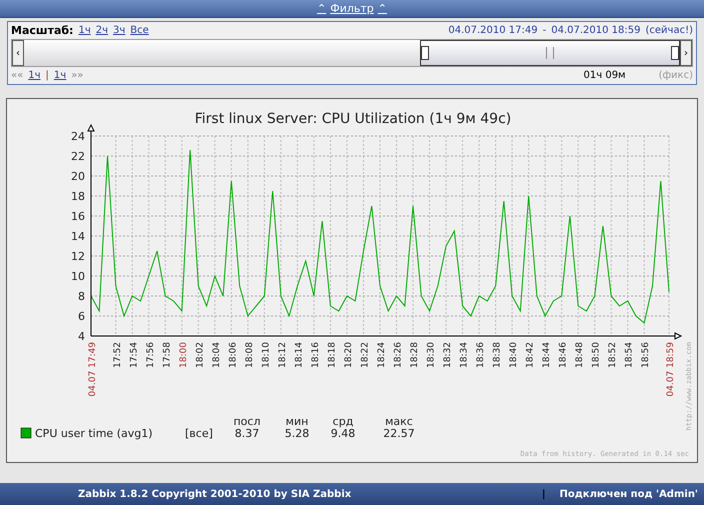  I want to click on series-color-swatch, so click(26, 433).